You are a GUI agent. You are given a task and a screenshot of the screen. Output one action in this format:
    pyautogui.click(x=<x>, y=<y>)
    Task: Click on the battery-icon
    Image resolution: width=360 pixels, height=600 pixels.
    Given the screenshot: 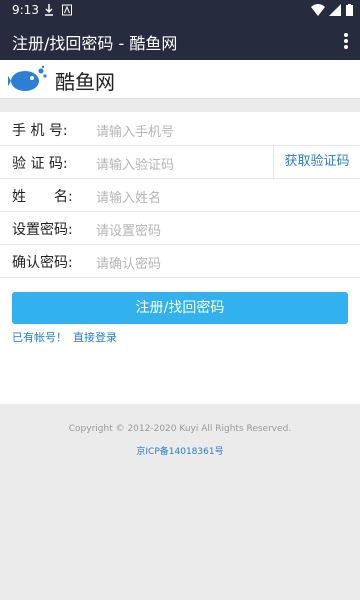 What is the action you would take?
    pyautogui.click(x=349, y=11)
    